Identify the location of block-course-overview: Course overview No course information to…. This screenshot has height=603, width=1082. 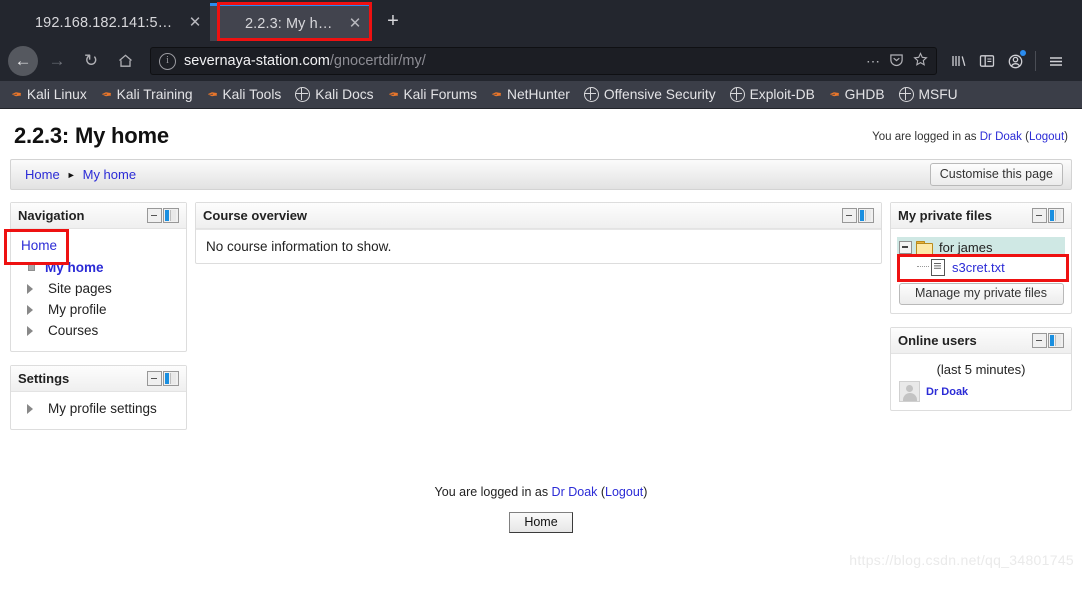
(538, 233).